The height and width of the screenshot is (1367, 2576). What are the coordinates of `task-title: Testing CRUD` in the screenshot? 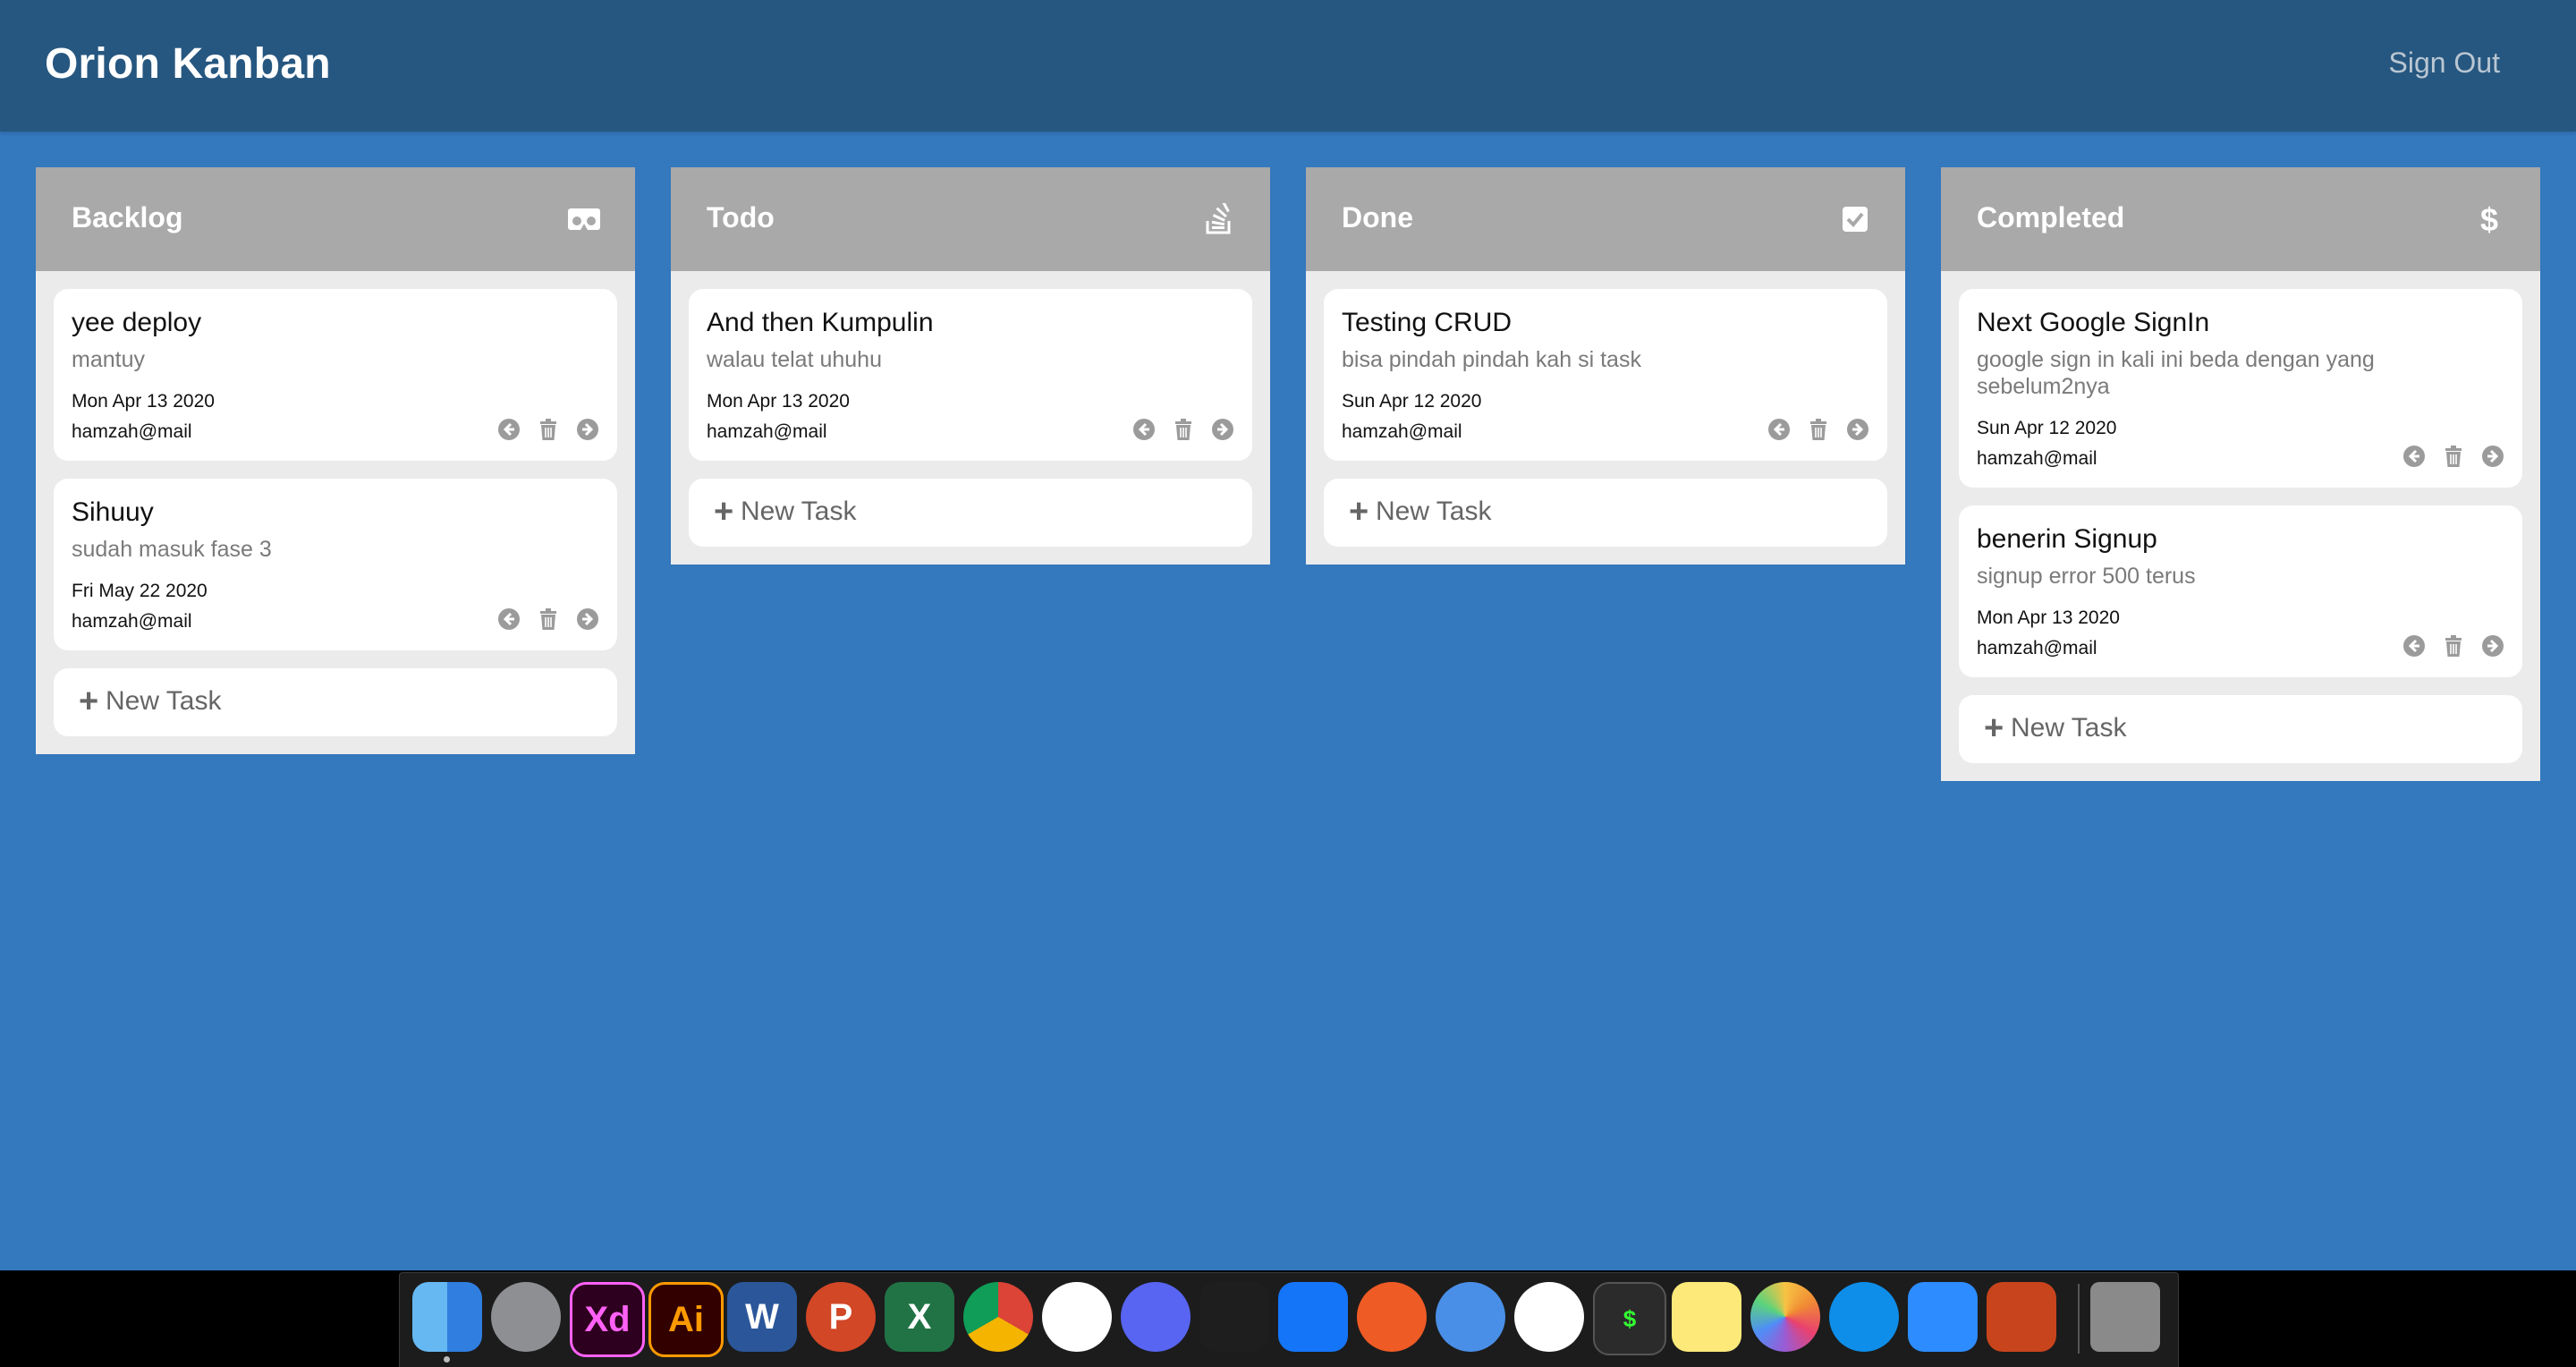 It's located at (1427, 322).